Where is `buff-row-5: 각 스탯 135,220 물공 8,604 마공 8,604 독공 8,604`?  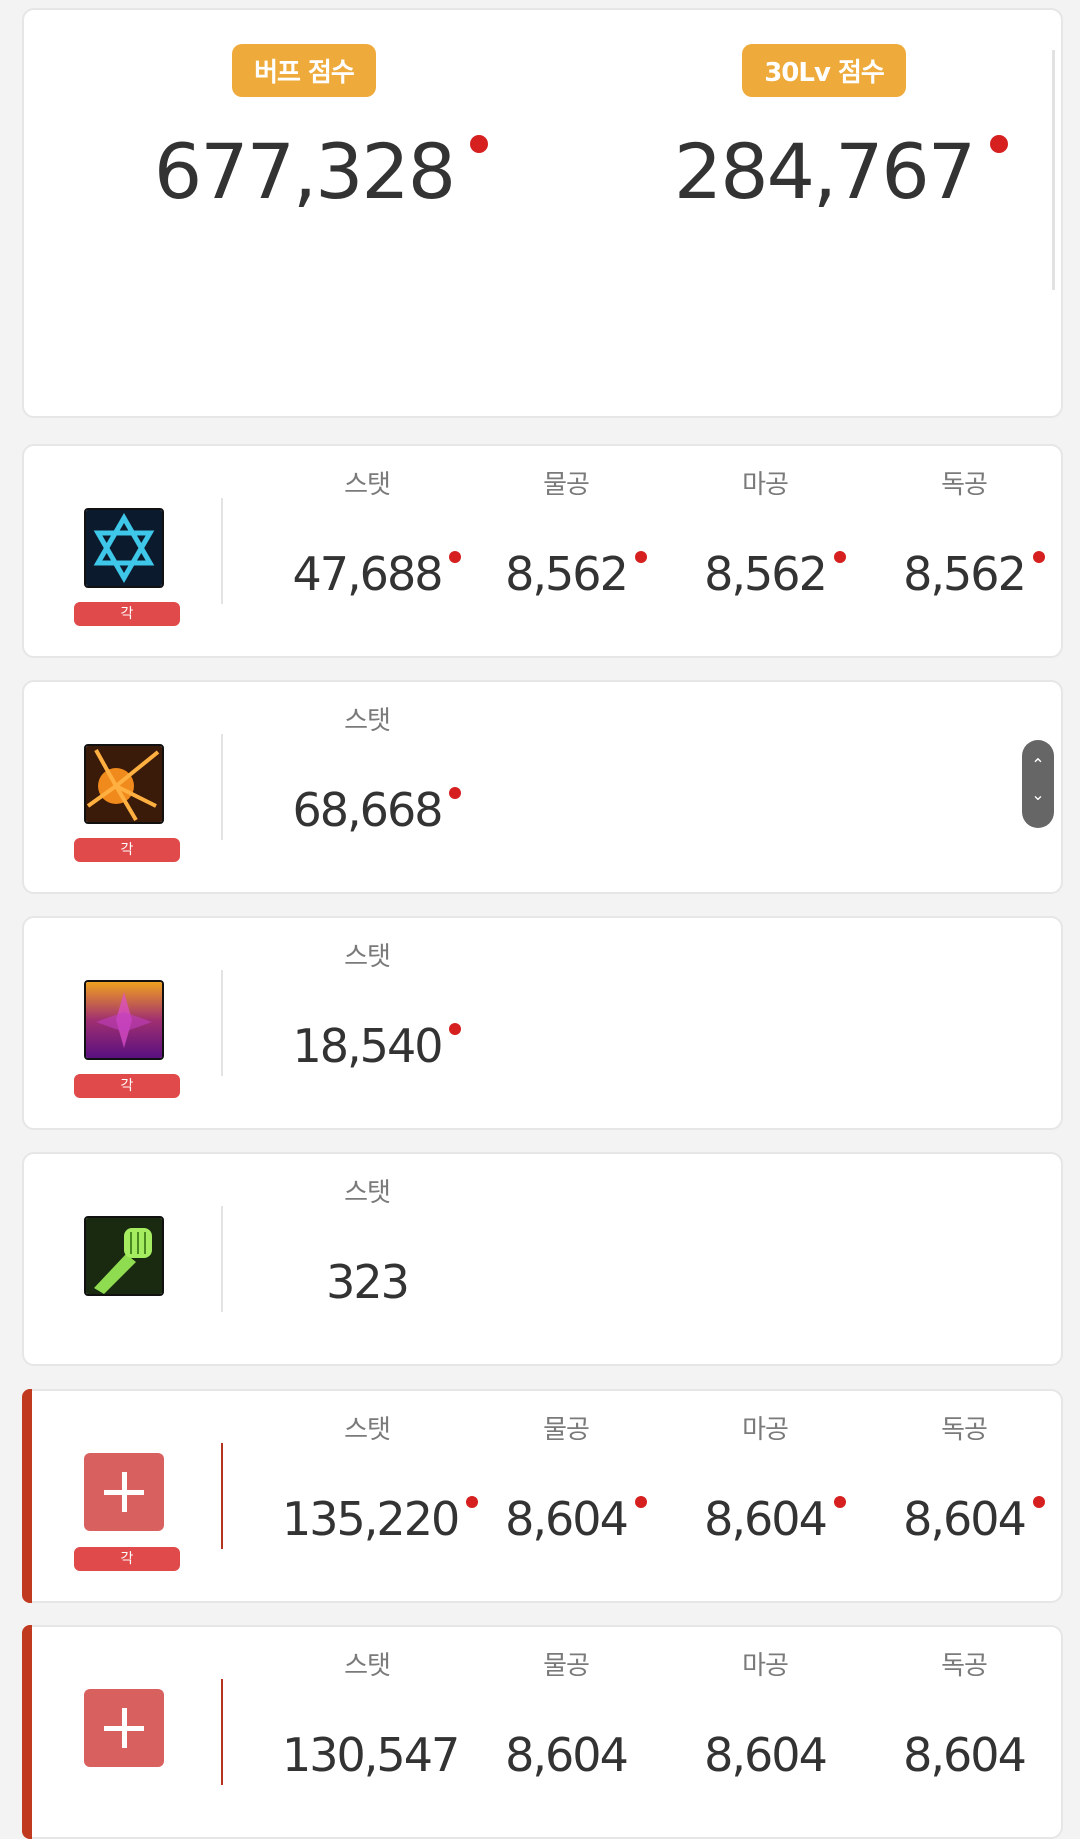 buff-row-5: 각 스탯 135,220 물공 8,604 마공 8,604 독공 8,604 is located at coordinates (542, 1496).